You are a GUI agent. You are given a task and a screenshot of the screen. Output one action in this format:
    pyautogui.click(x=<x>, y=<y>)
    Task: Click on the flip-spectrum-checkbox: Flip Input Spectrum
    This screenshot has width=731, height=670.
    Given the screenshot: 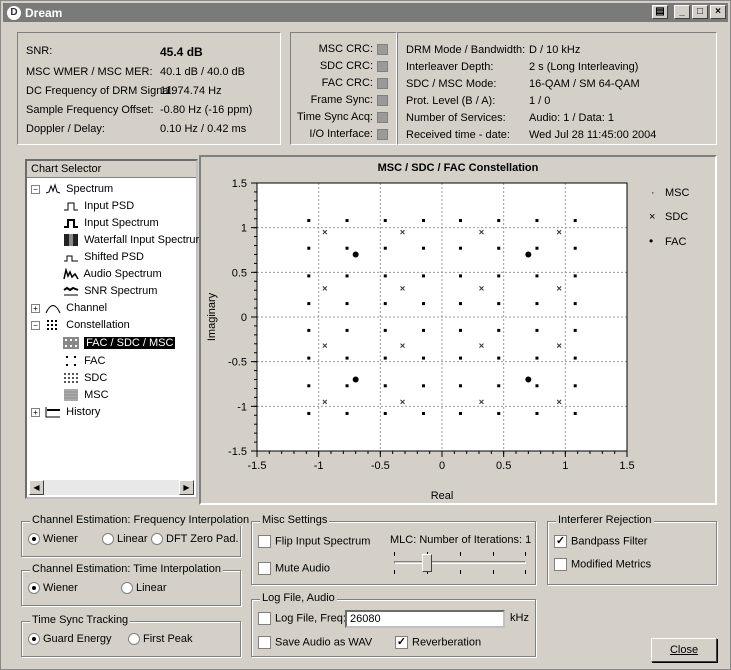 What is the action you would take?
    pyautogui.click(x=314, y=541)
    